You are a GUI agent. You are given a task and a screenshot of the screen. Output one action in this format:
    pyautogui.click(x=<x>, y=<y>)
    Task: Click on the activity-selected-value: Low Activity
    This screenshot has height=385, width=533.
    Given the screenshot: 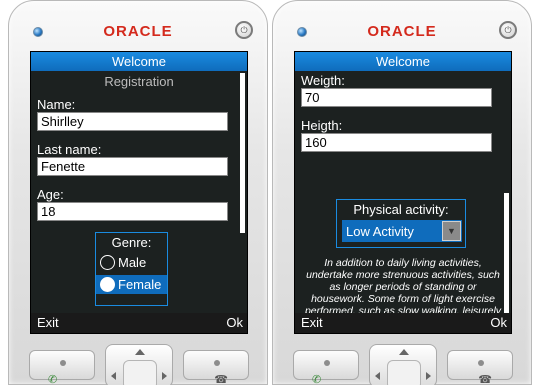 What is the action you would take?
    pyautogui.click(x=380, y=231)
    